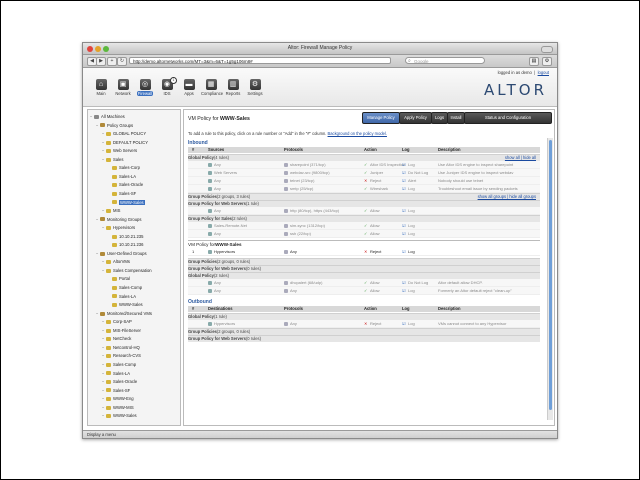 This screenshot has height=480, width=640. Describe the element at coordinates (543, 72) in the screenshot. I see `logout-link: logout` at that location.